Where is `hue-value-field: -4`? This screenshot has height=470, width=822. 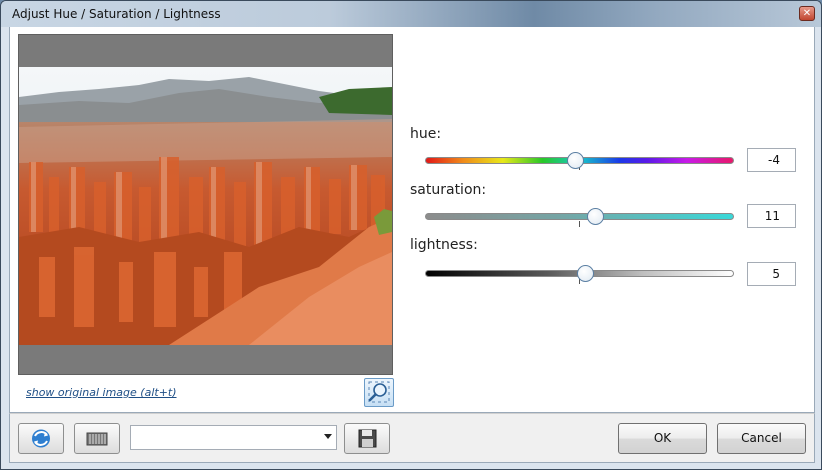
hue-value-field: -4 is located at coordinates (771, 160).